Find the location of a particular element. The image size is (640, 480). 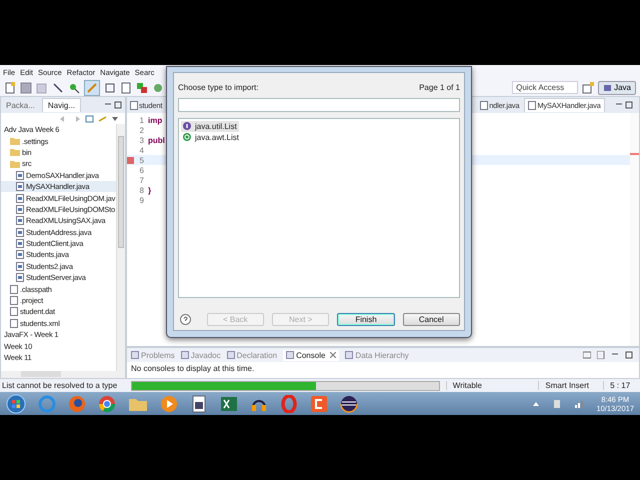

start-orb-icon is located at coordinates (16, 404).